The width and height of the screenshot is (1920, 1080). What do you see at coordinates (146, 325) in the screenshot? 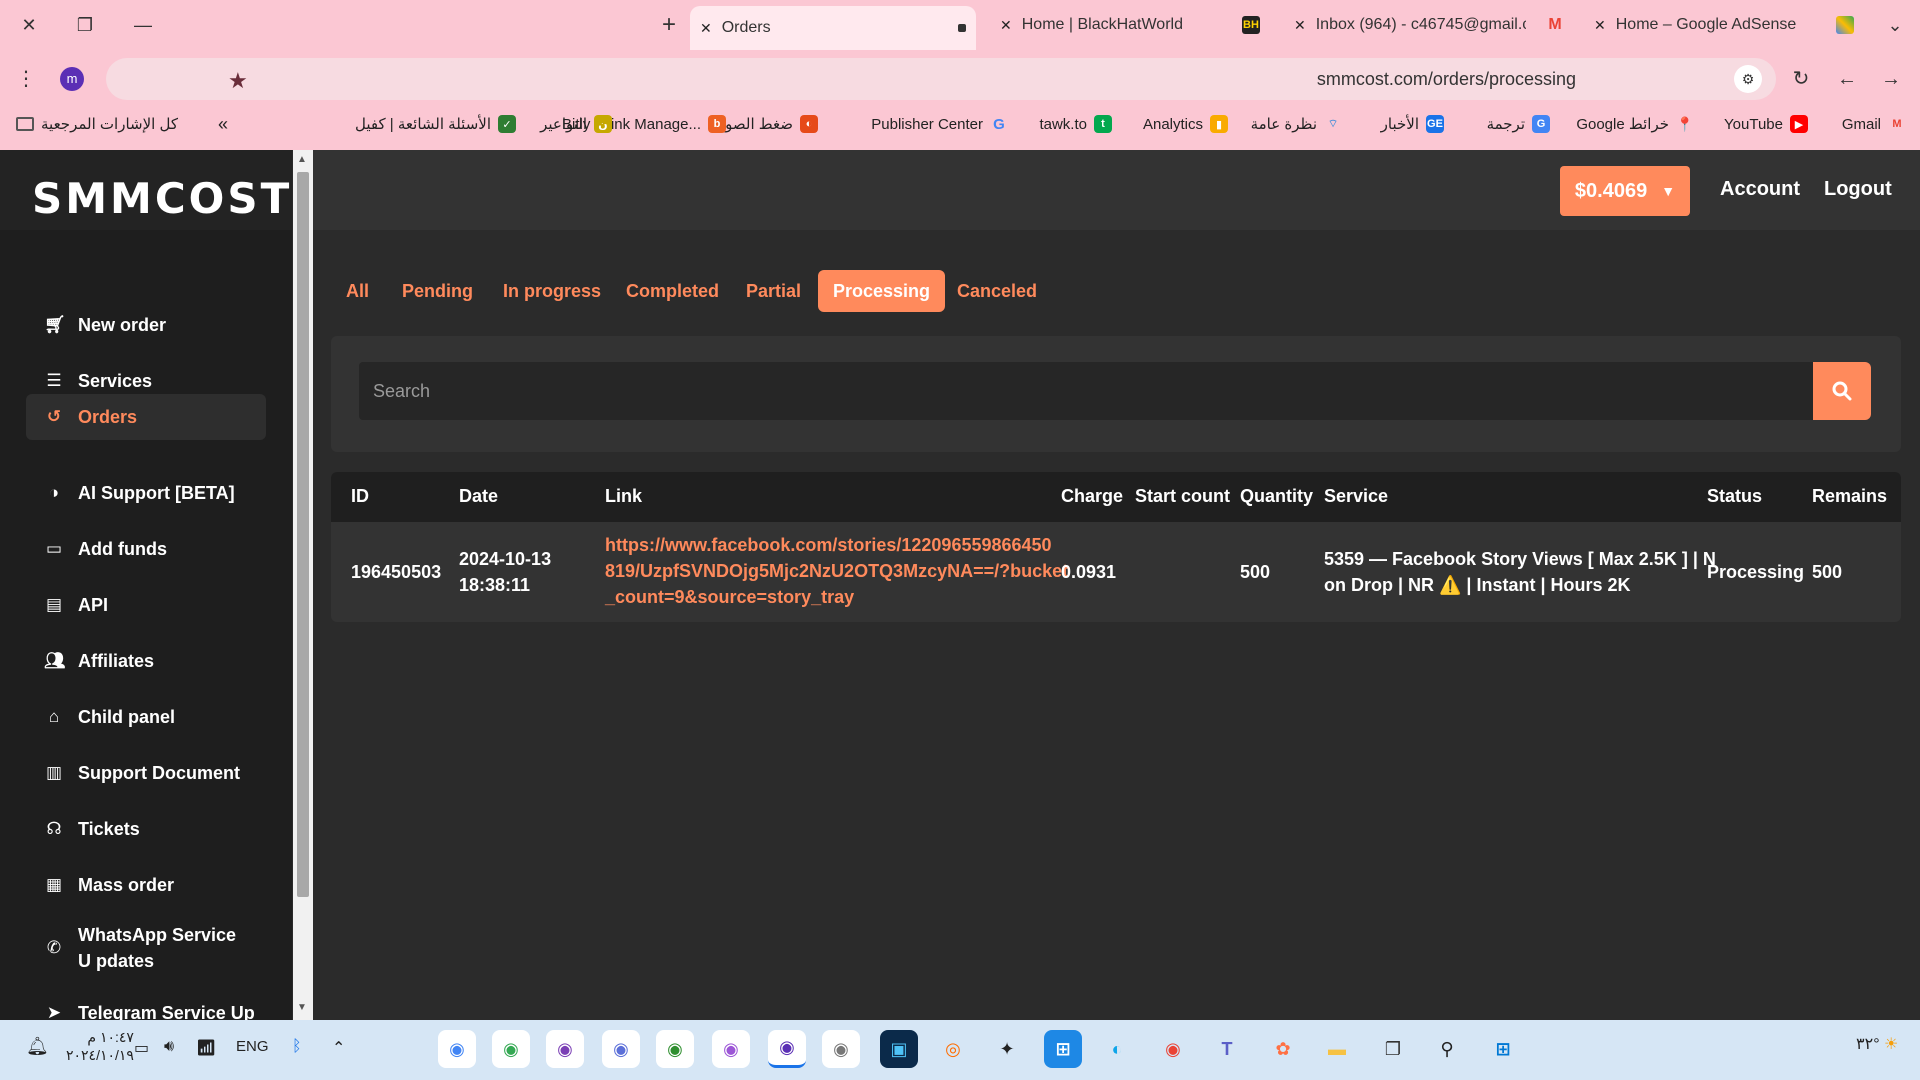
I see `sidebar-item-new-order: 🛒︎ New order` at bounding box center [146, 325].